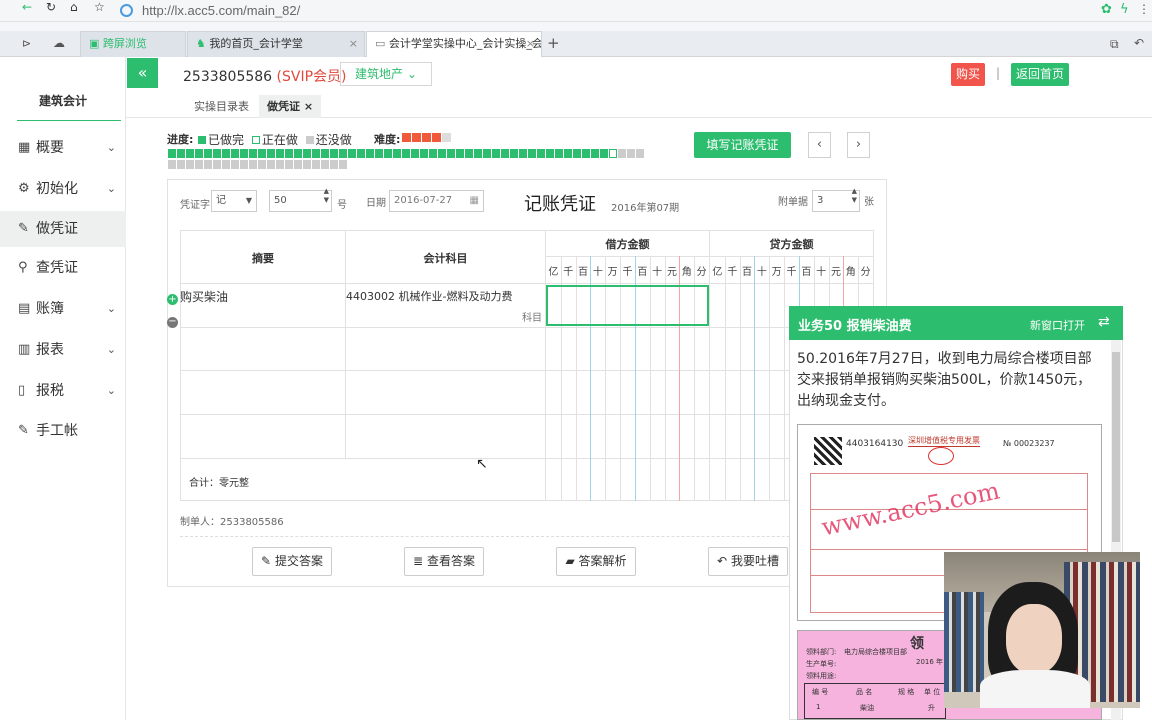  I want to click on menu-icon: ⋮, so click(1144, 9).